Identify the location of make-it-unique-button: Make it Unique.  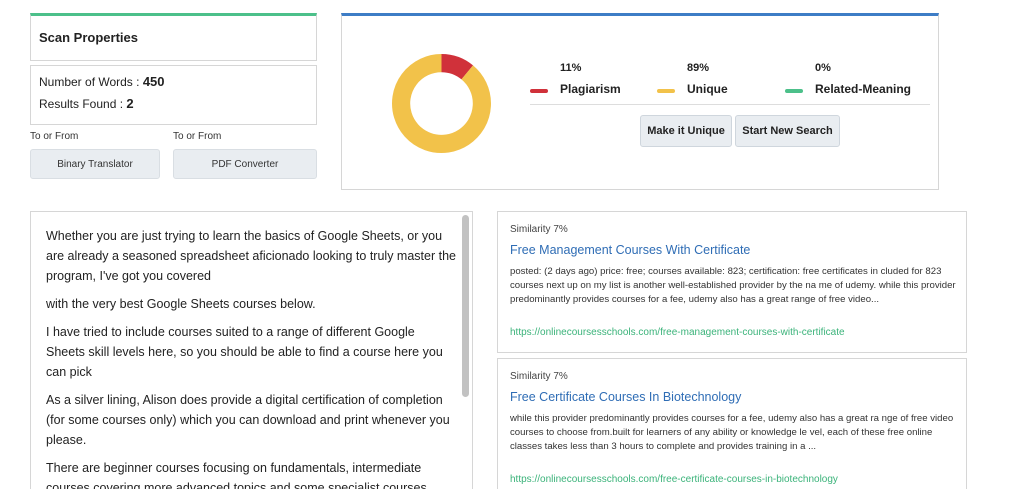
(686, 131).